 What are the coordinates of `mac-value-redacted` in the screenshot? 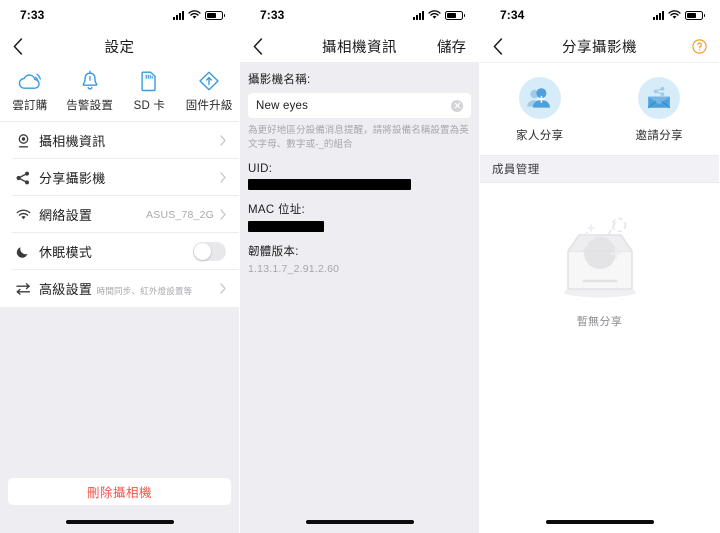 It's located at (286, 226).